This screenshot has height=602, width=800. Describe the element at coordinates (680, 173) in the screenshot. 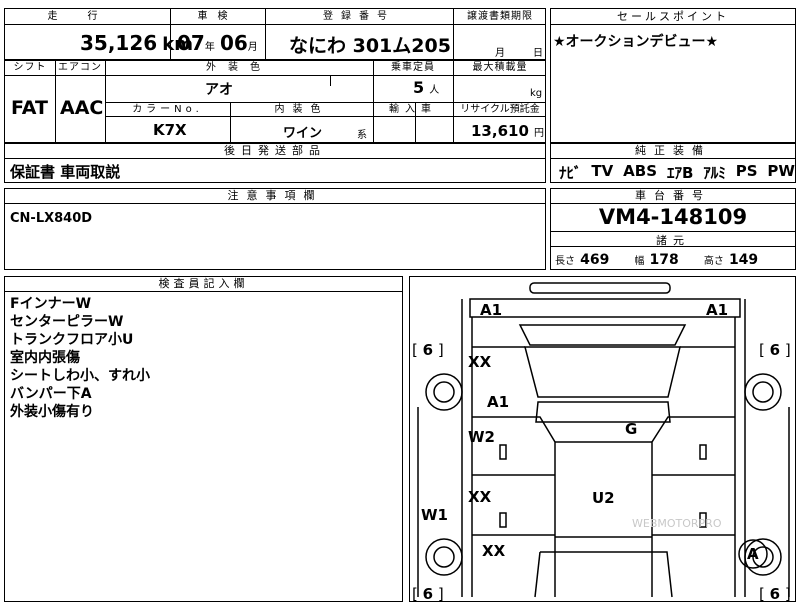

I see `equipment-item: ｴｱB` at that location.